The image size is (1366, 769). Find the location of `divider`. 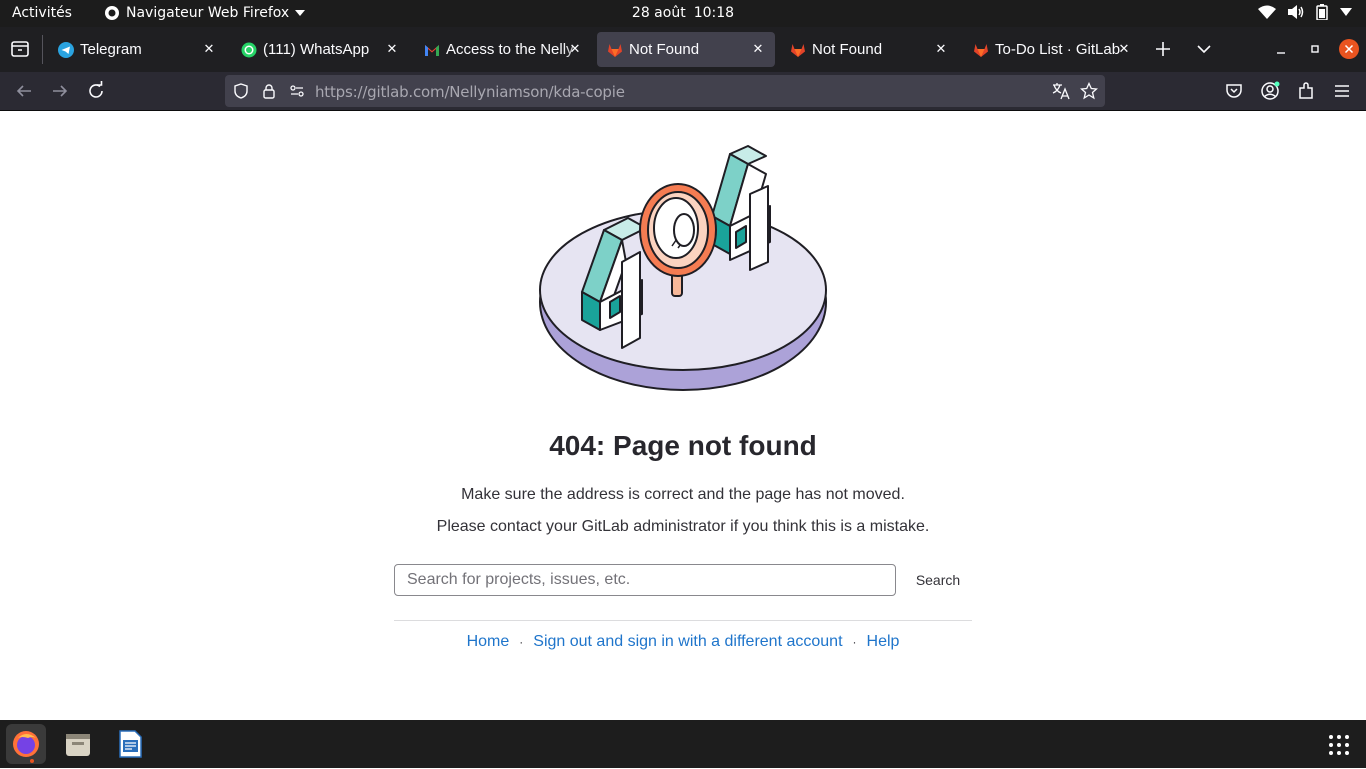

divider is located at coordinates (683, 620).